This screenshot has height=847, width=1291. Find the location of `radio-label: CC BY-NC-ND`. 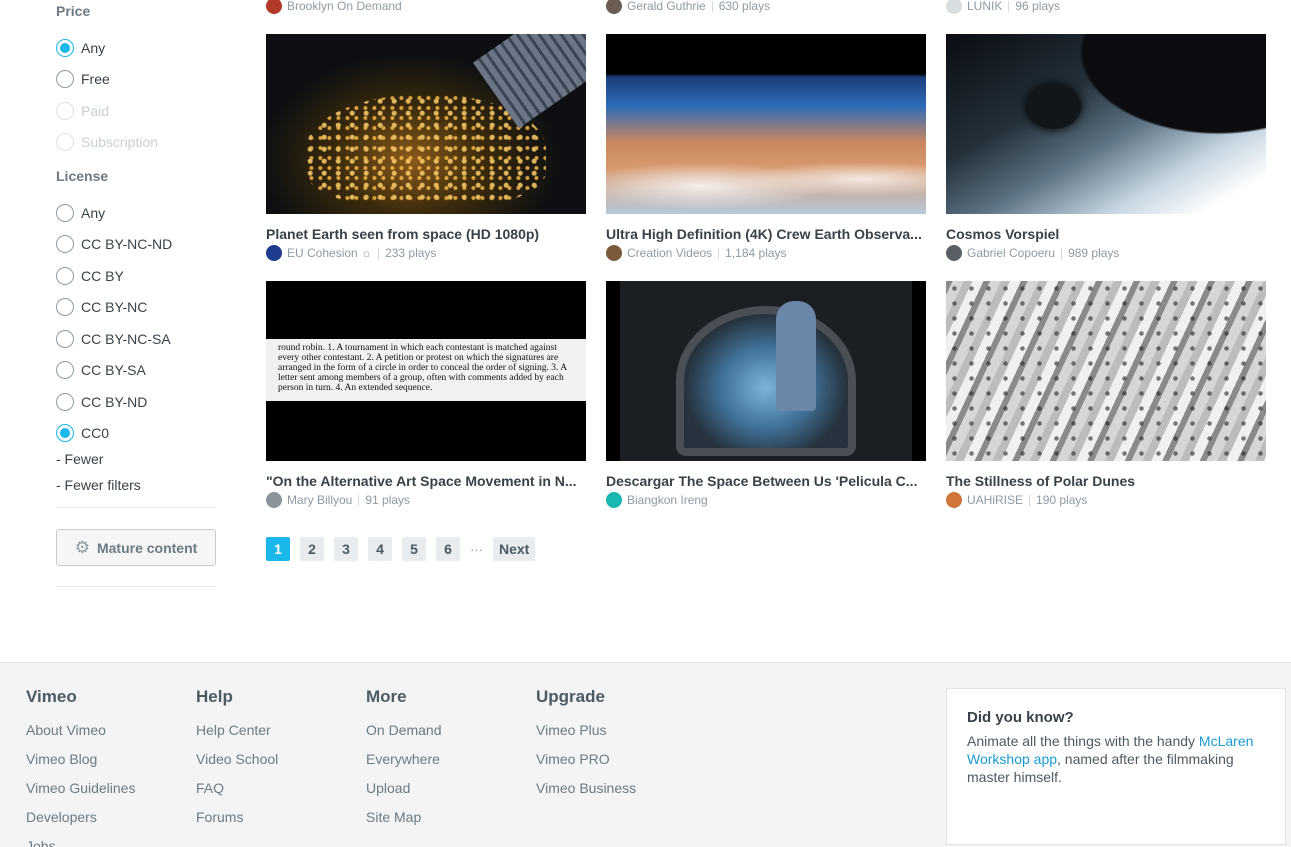

radio-label: CC BY-NC-ND is located at coordinates (127, 244).